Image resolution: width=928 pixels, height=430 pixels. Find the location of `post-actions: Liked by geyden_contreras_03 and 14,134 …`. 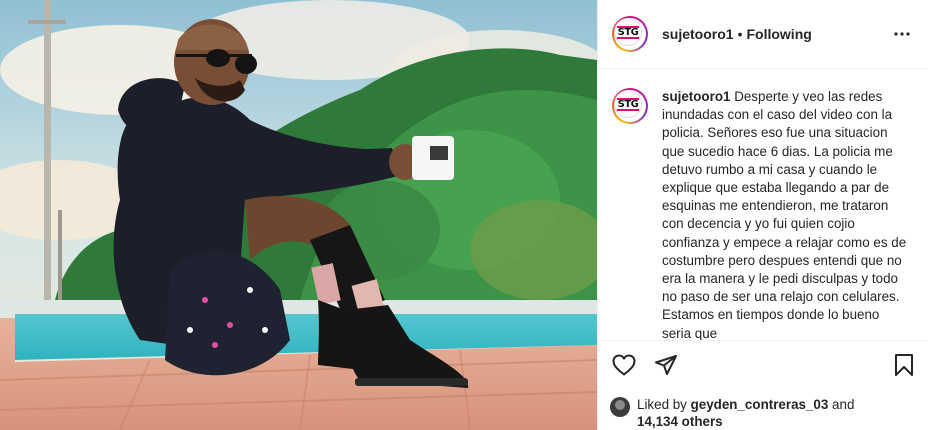

post-actions: Liked by geyden_contreras_03 and 14,134 … is located at coordinates (763, 385).